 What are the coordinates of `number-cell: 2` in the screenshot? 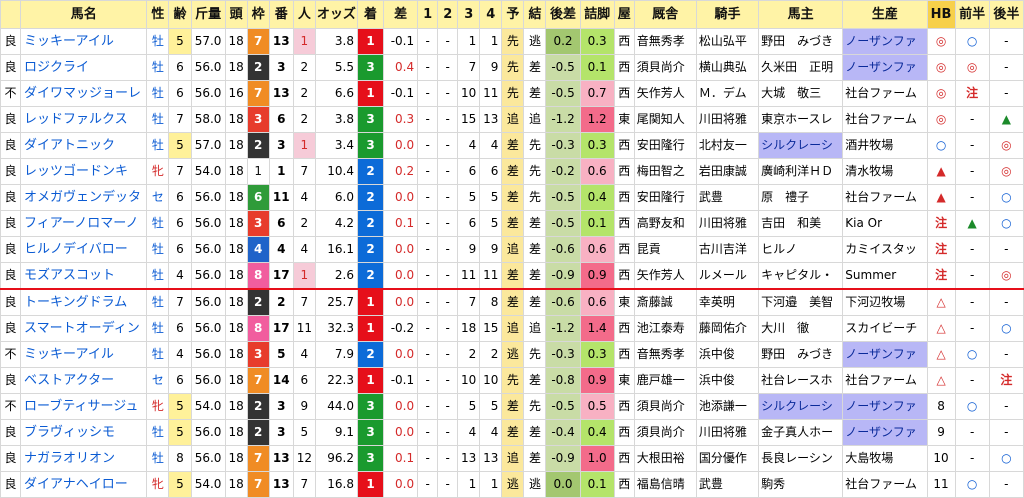 It's located at (281, 302).